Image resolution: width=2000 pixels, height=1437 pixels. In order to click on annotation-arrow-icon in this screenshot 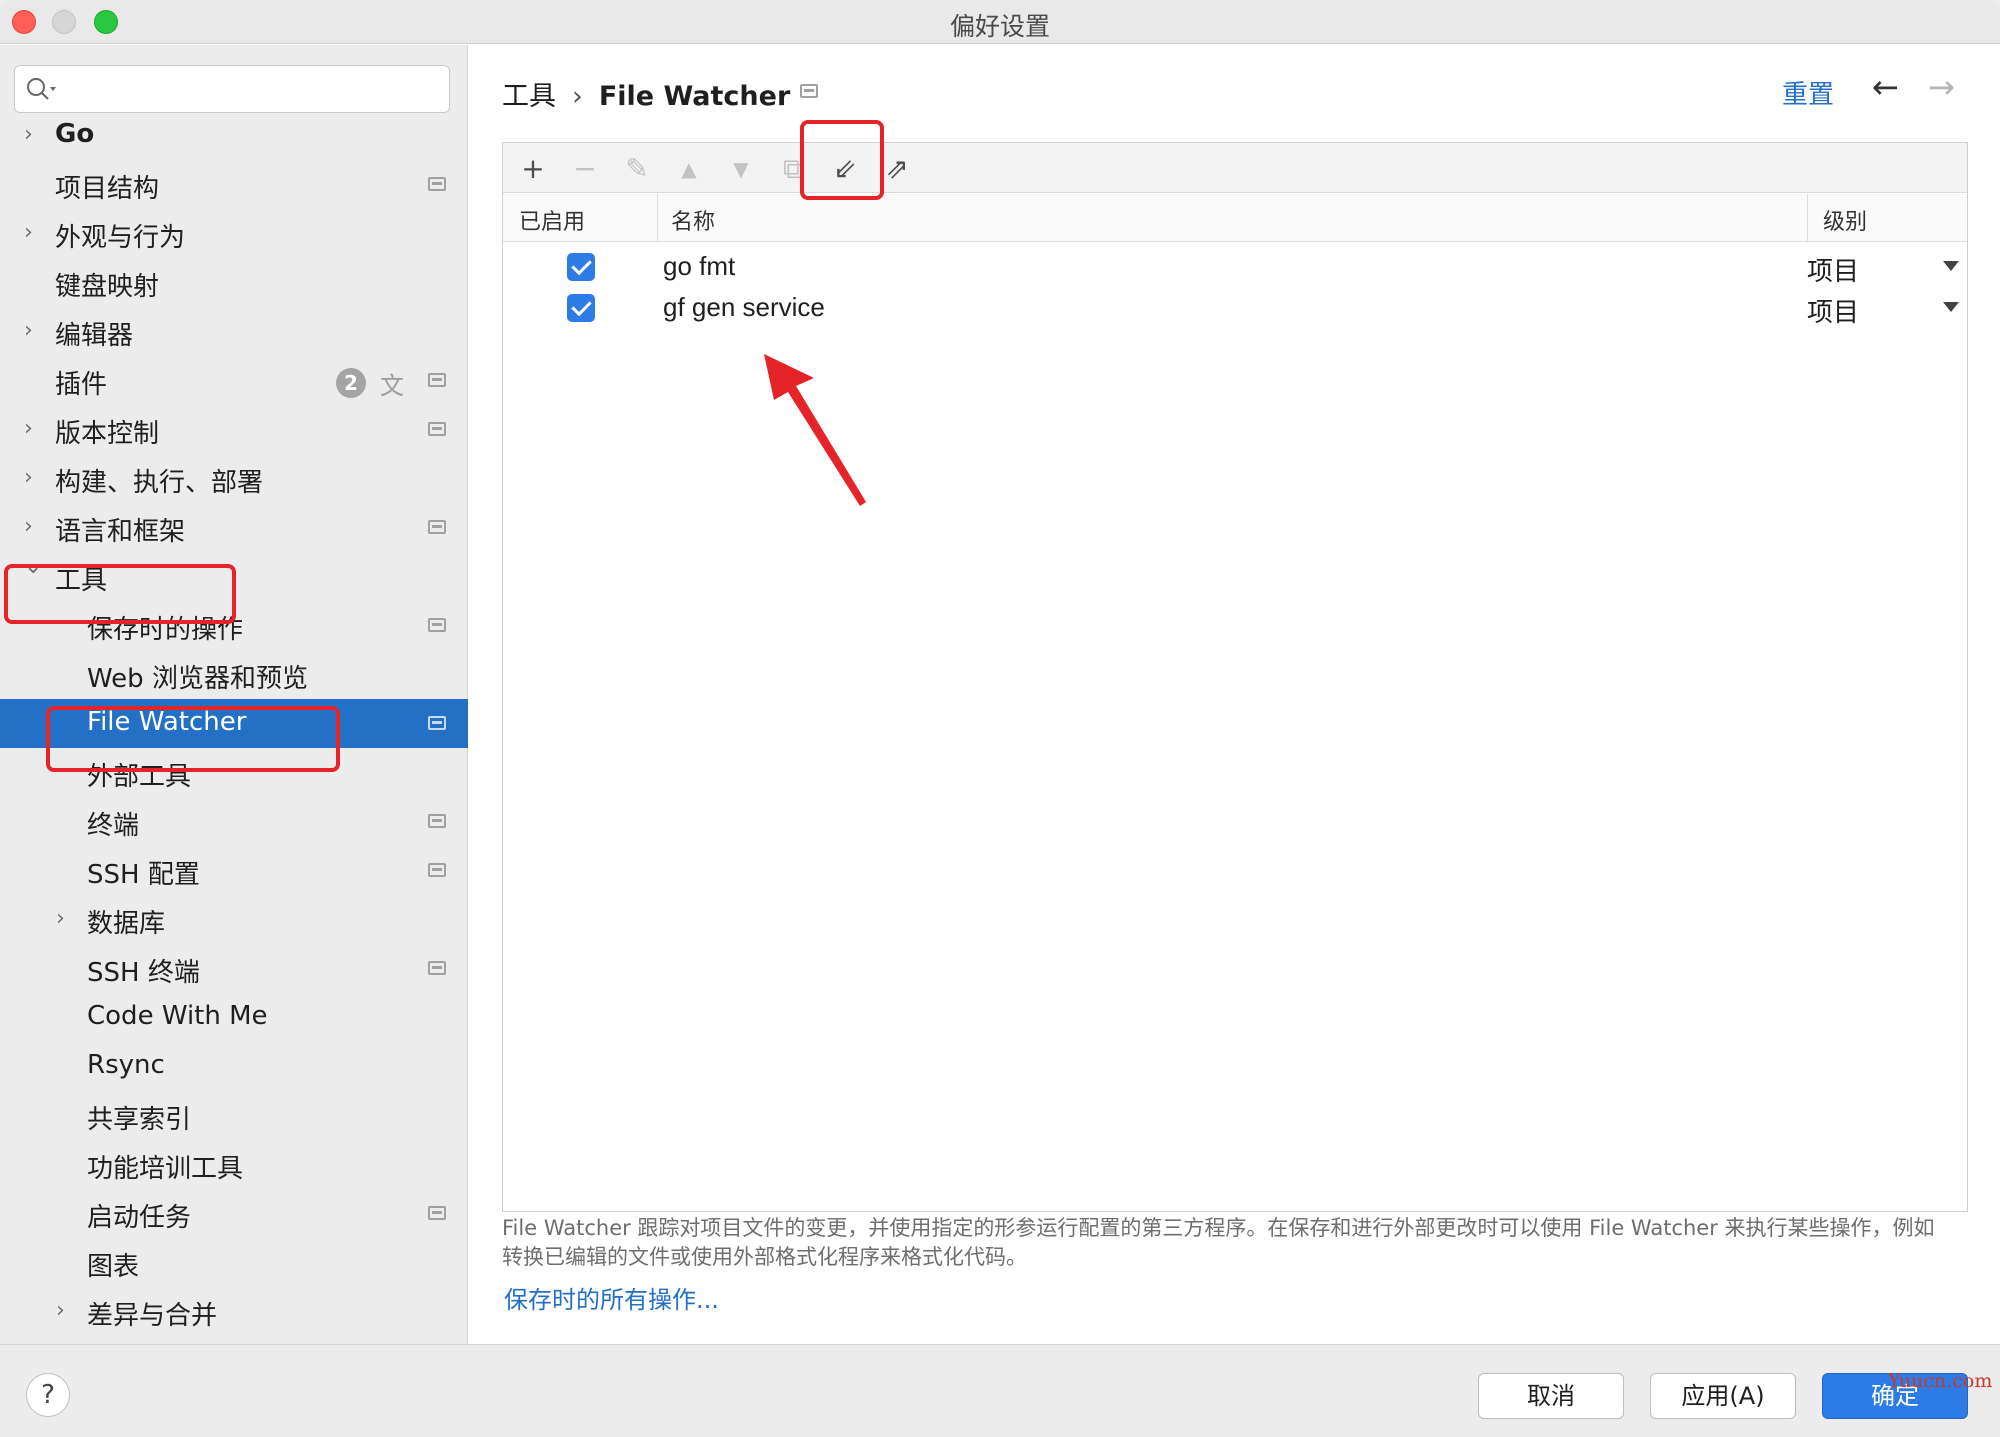, I will do `click(815, 430)`.